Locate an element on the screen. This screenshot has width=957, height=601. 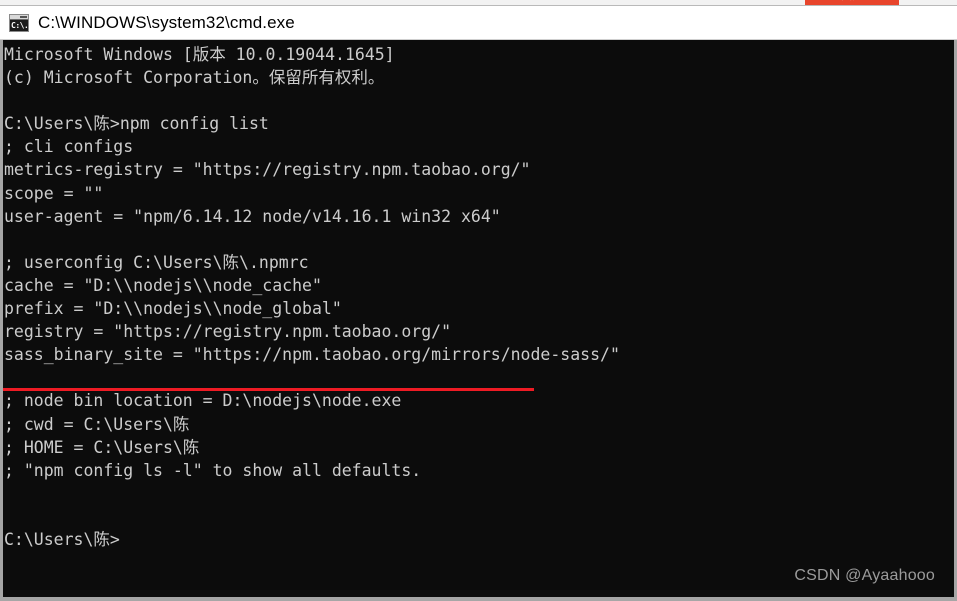
console-line: Microsoft Windows [版本 10.0.19044.1645] is located at coordinates (199, 54).